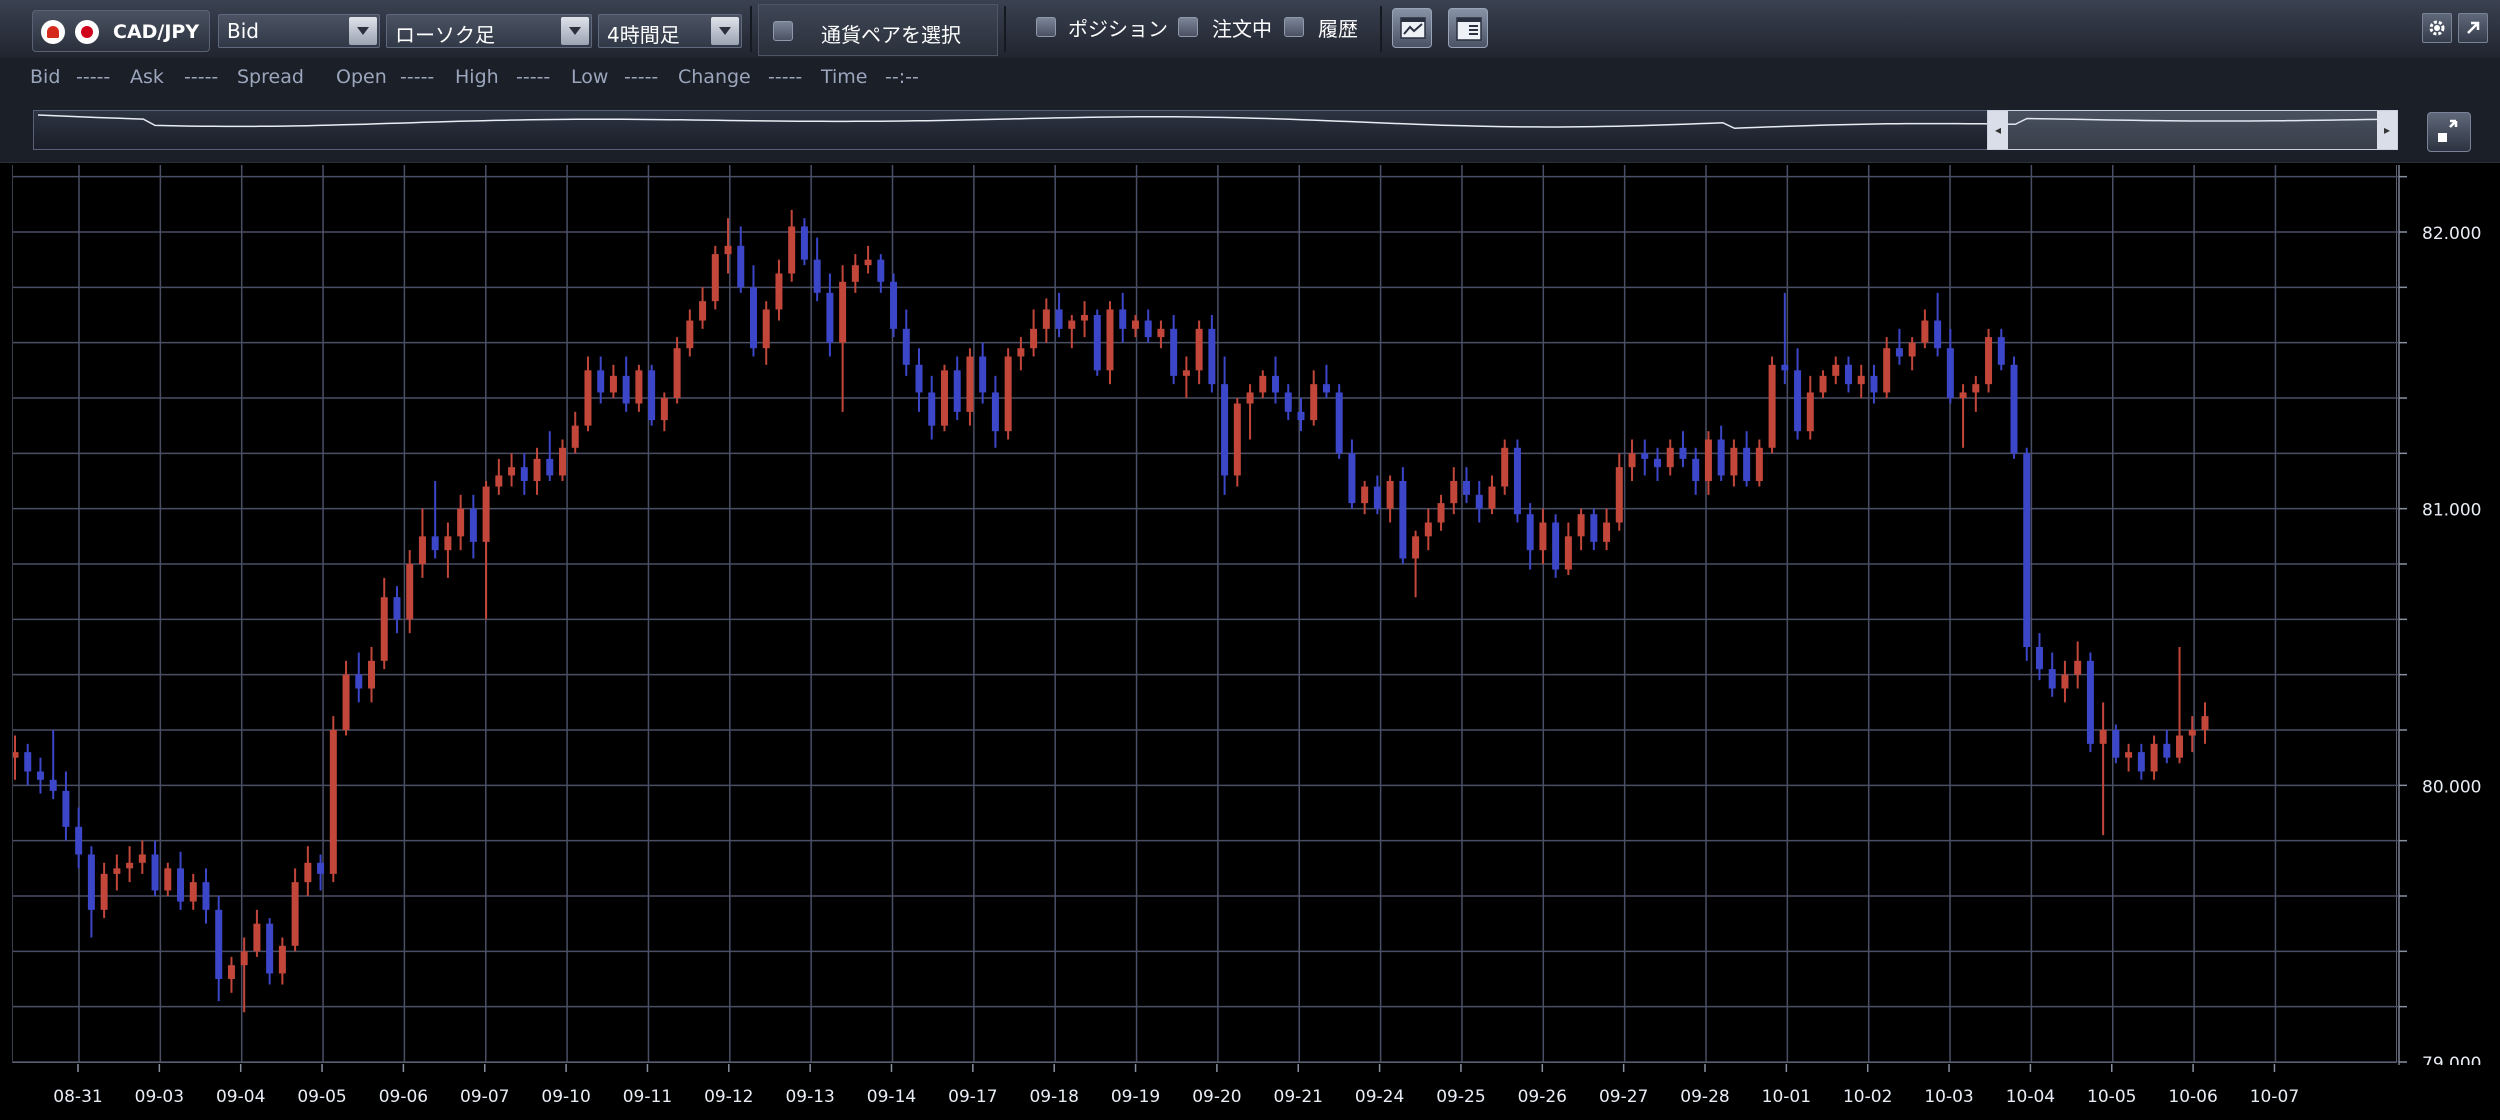 This screenshot has height=1120, width=2500. Describe the element at coordinates (489, 31) in the screenshot. I see `chart-type-select: ローソク足` at that location.